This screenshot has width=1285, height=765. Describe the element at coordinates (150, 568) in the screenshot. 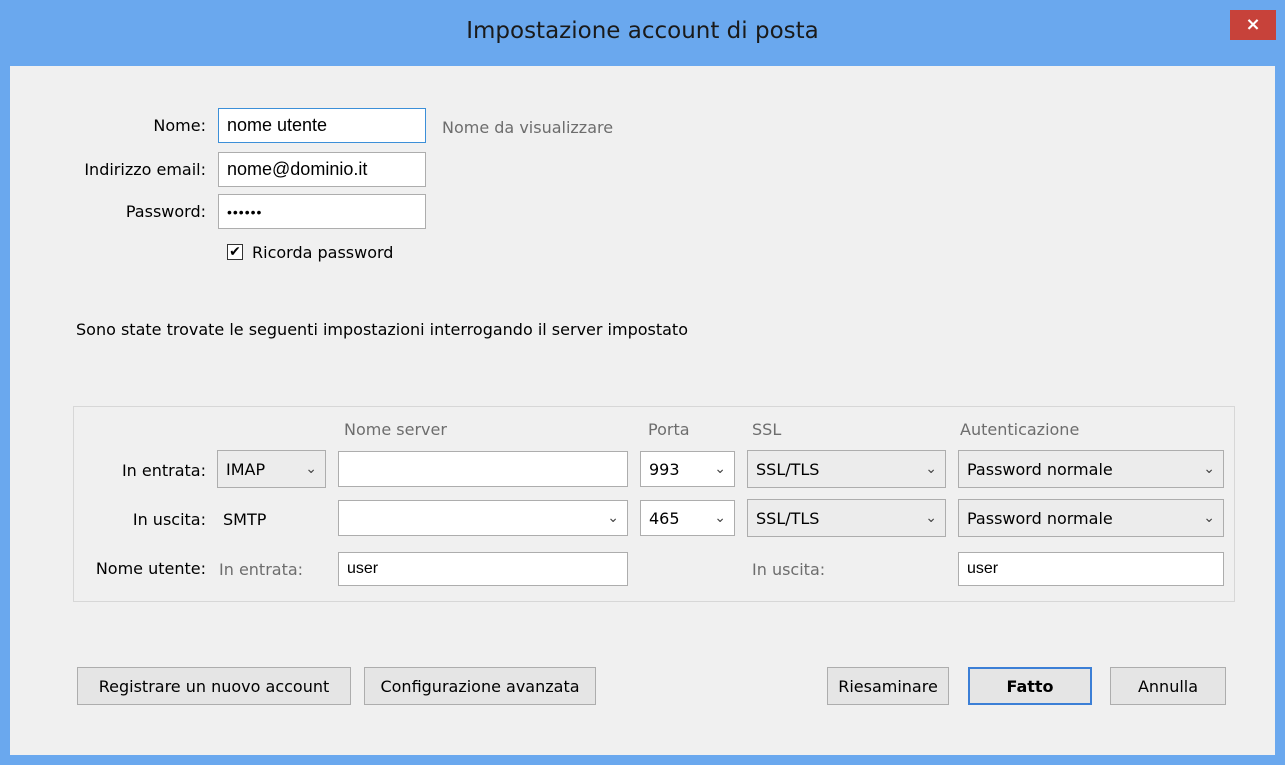

I see `username-label: Nome utente:` at that location.